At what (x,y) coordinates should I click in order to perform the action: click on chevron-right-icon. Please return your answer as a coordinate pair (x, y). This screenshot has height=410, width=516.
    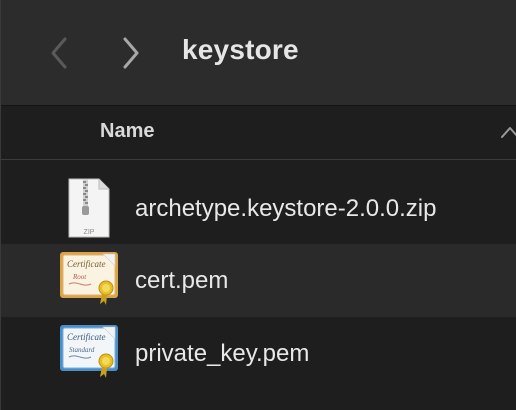
    Looking at the image, I should click on (131, 53).